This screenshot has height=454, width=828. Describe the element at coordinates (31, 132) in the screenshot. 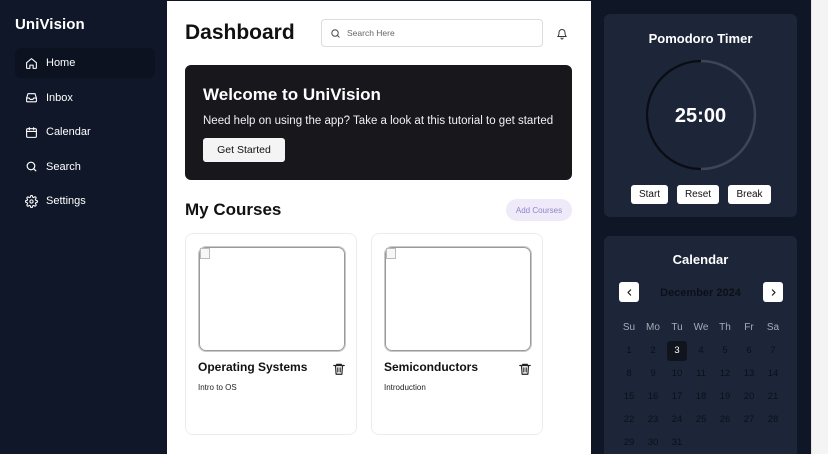

I see `calendar-icon` at that location.